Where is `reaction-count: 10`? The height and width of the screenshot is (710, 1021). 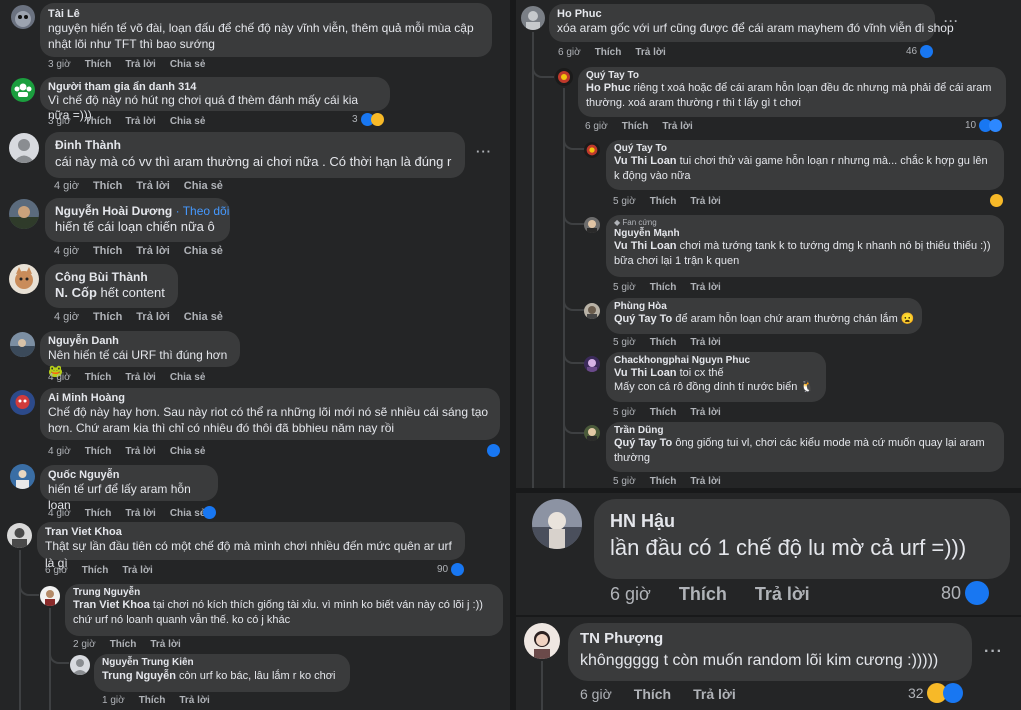 reaction-count: 10 is located at coordinates (984, 125).